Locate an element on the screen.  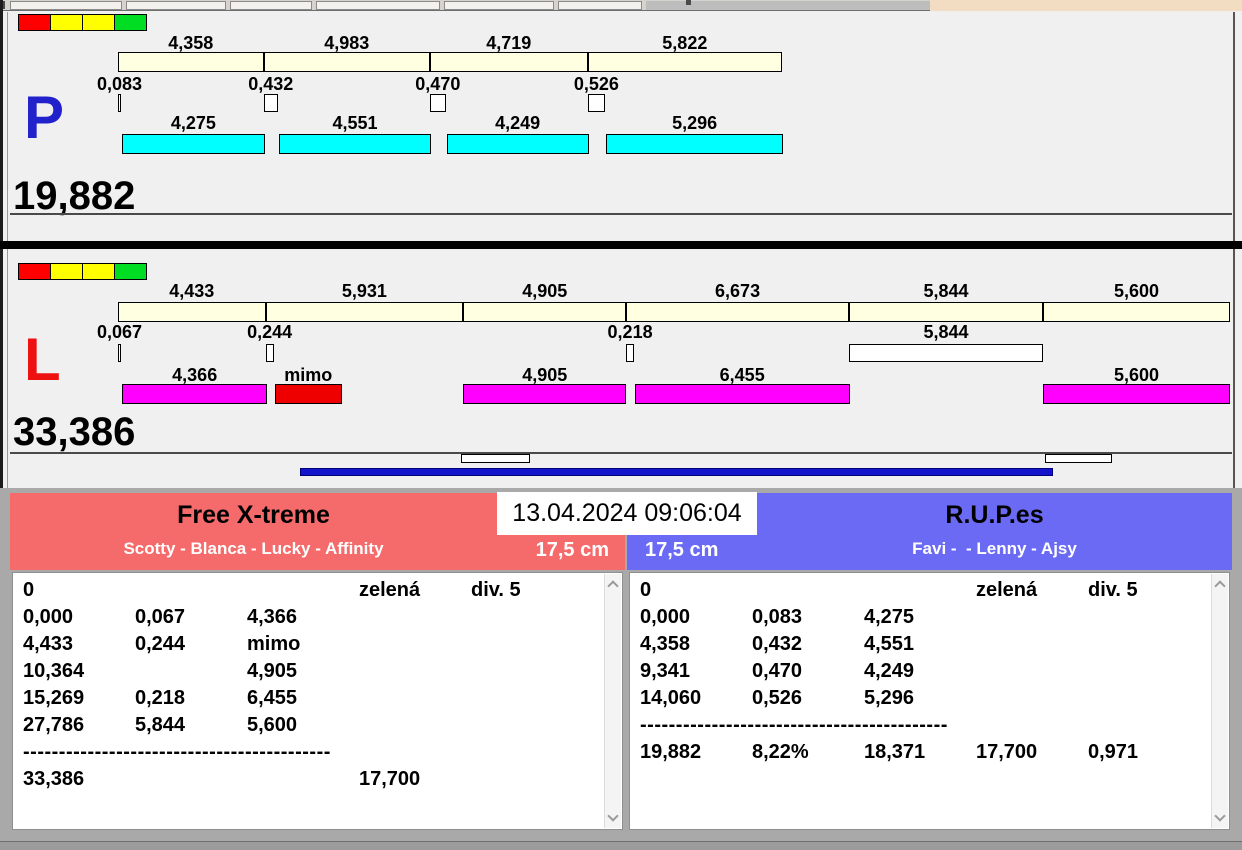
table-cell: 14,060 is located at coordinates (671, 698).